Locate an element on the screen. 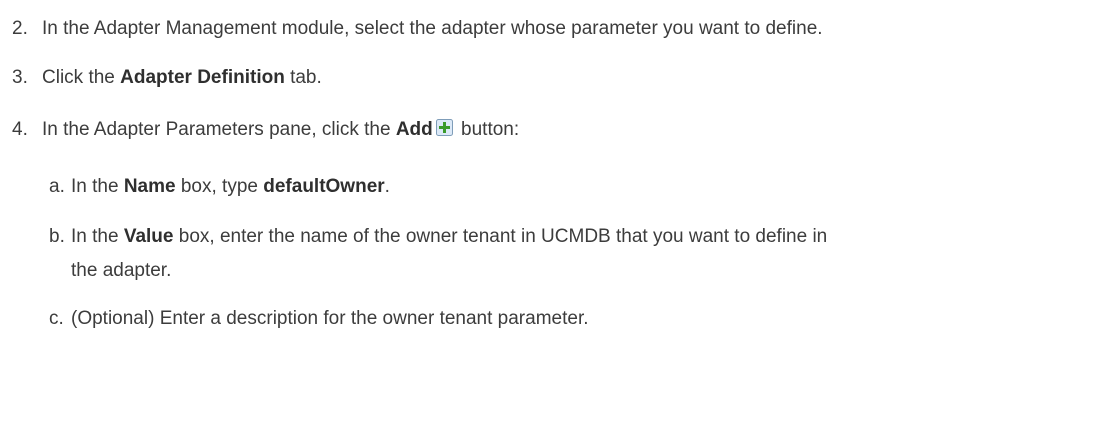  substep-letter: b. is located at coordinates (57, 236).